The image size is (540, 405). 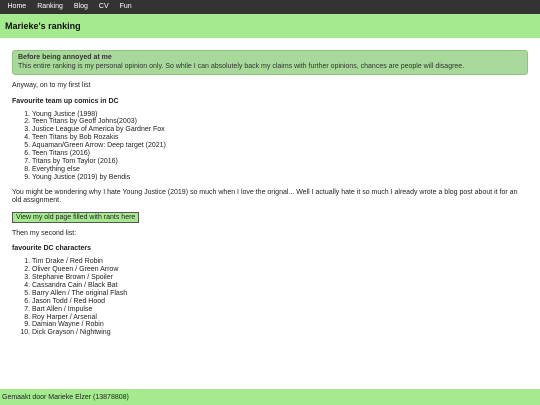 I want to click on second-list-intro: Then my second list:, so click(x=44, y=233).